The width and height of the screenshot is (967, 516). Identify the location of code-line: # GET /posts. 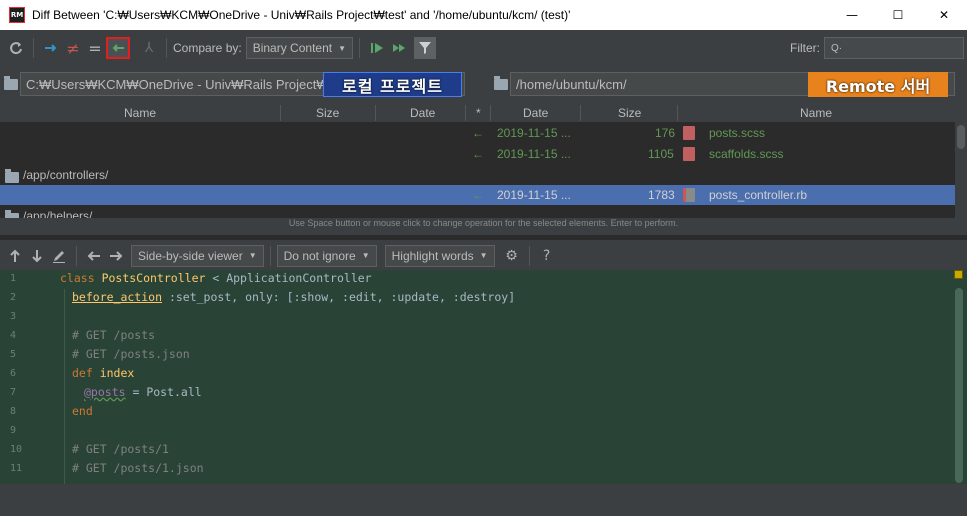
(114, 335).